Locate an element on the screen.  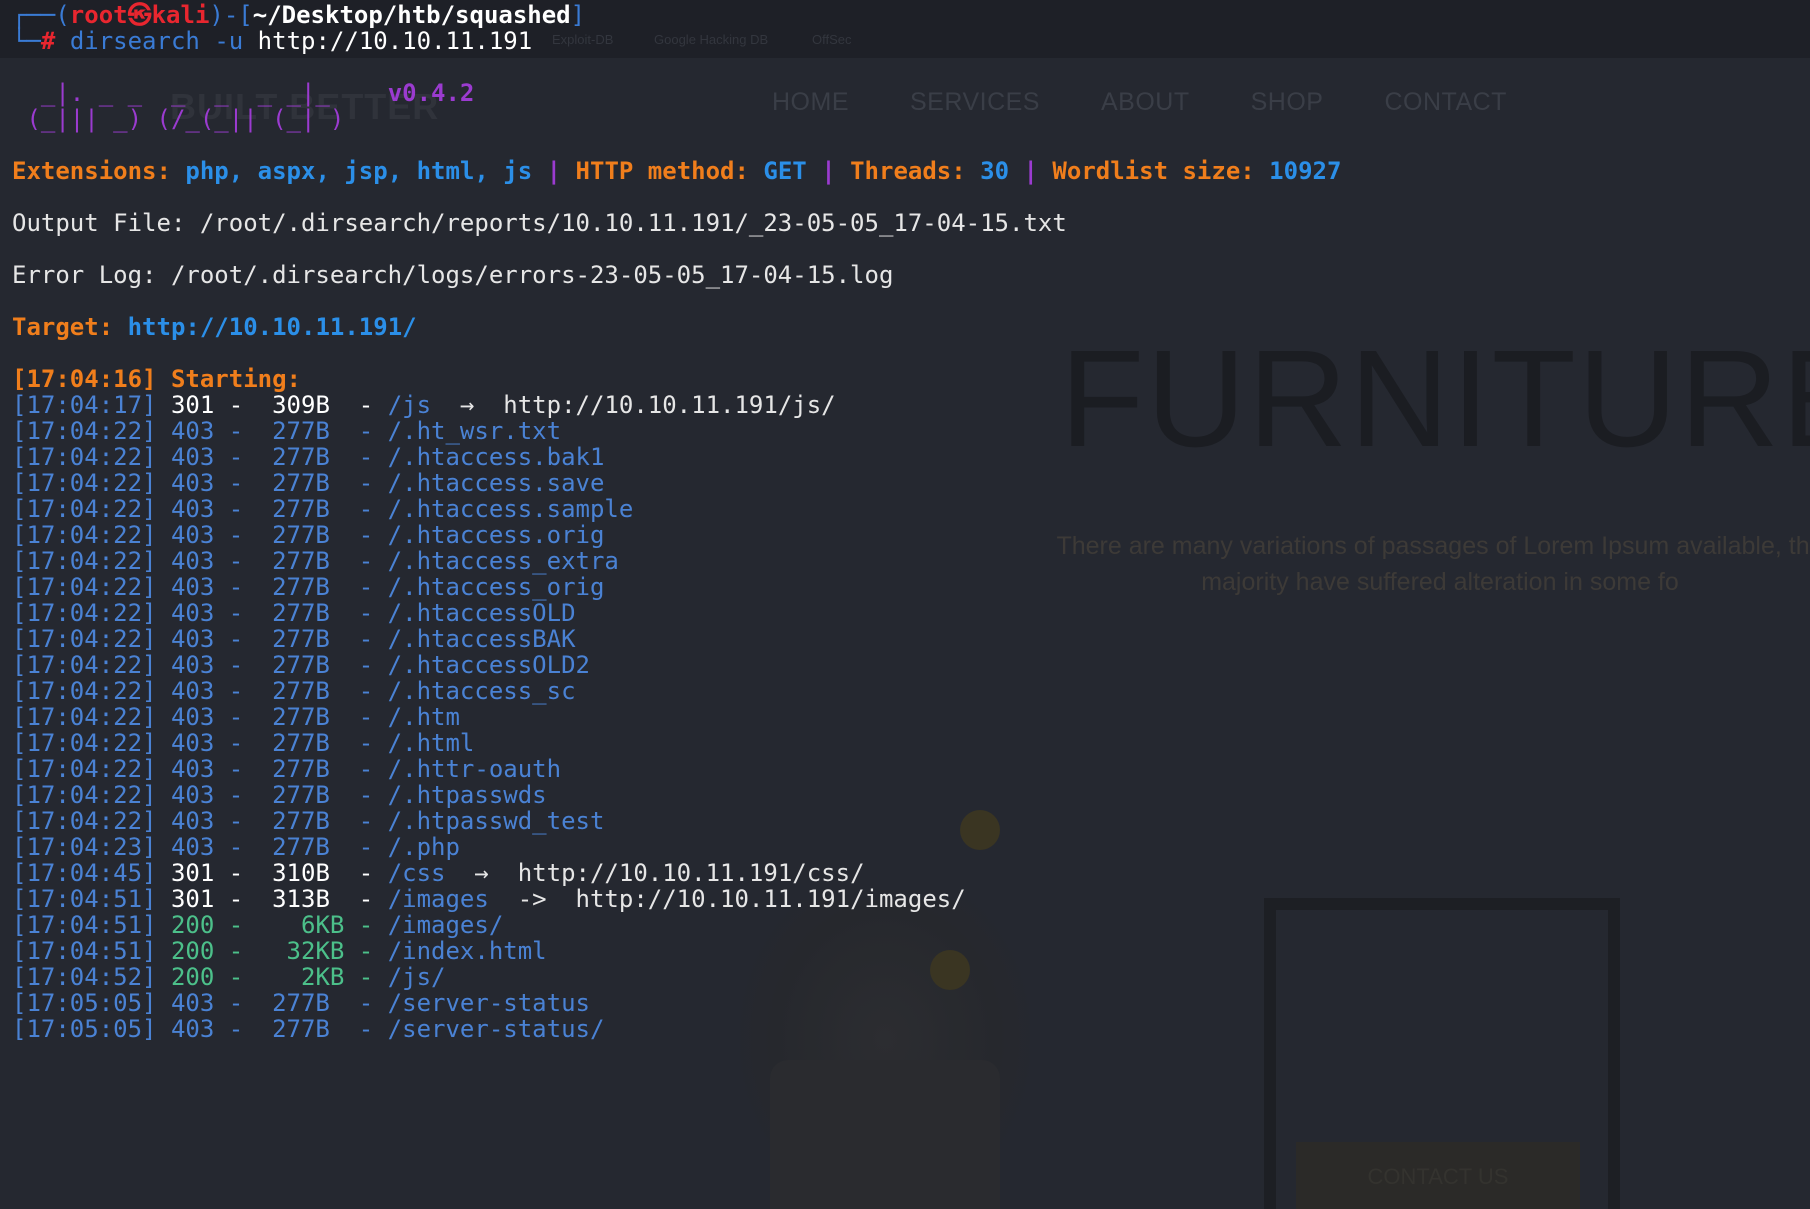
starting-label: Starting: is located at coordinates (235, 379).